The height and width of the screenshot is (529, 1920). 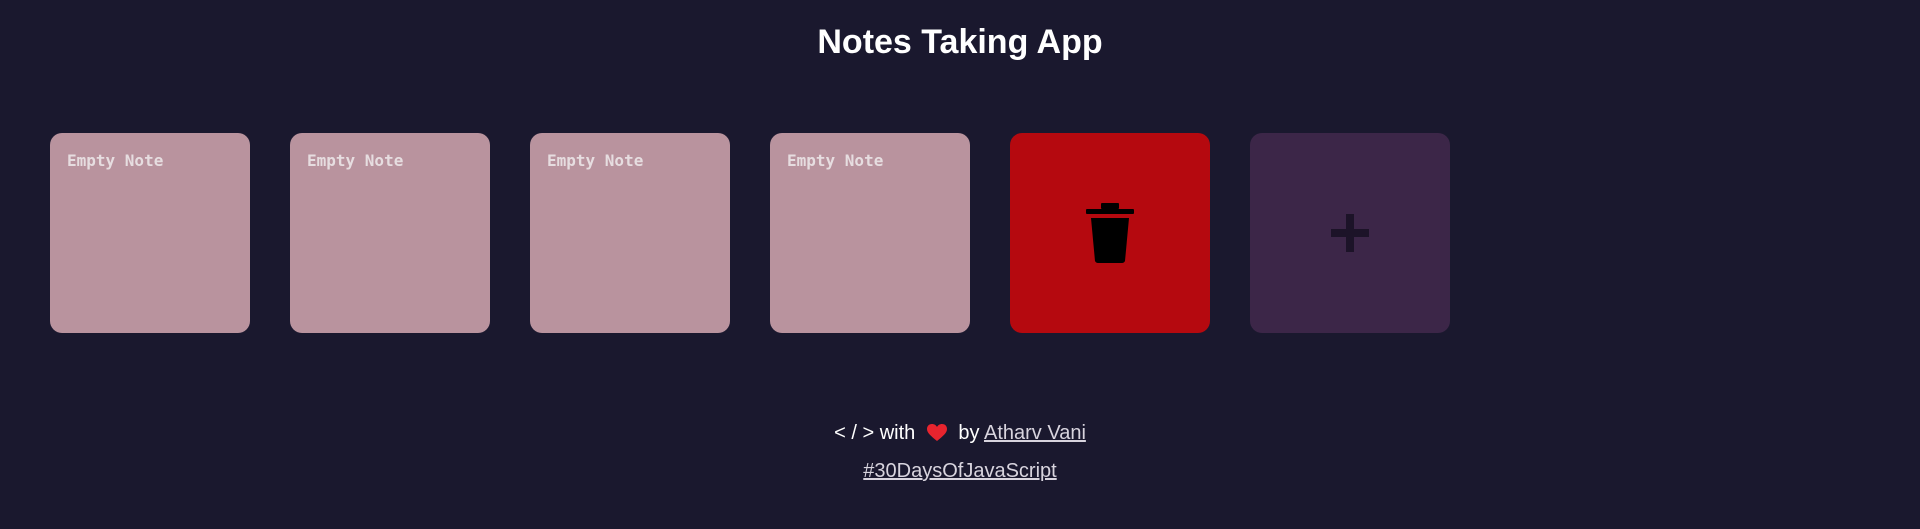 I want to click on footer-hashtag: #30DaysOfJavaScript, so click(x=960, y=471).